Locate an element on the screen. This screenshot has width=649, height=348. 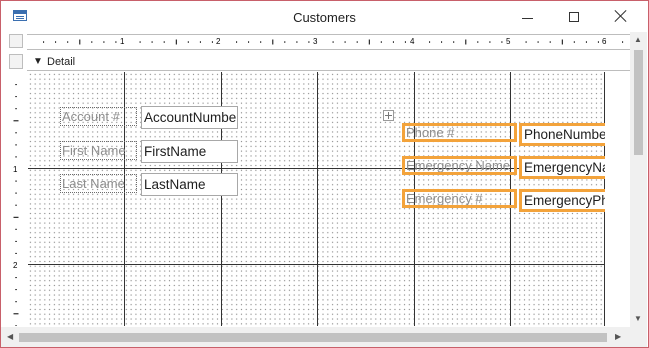
scroll-right-icon: ▶ is located at coordinates (618, 336).